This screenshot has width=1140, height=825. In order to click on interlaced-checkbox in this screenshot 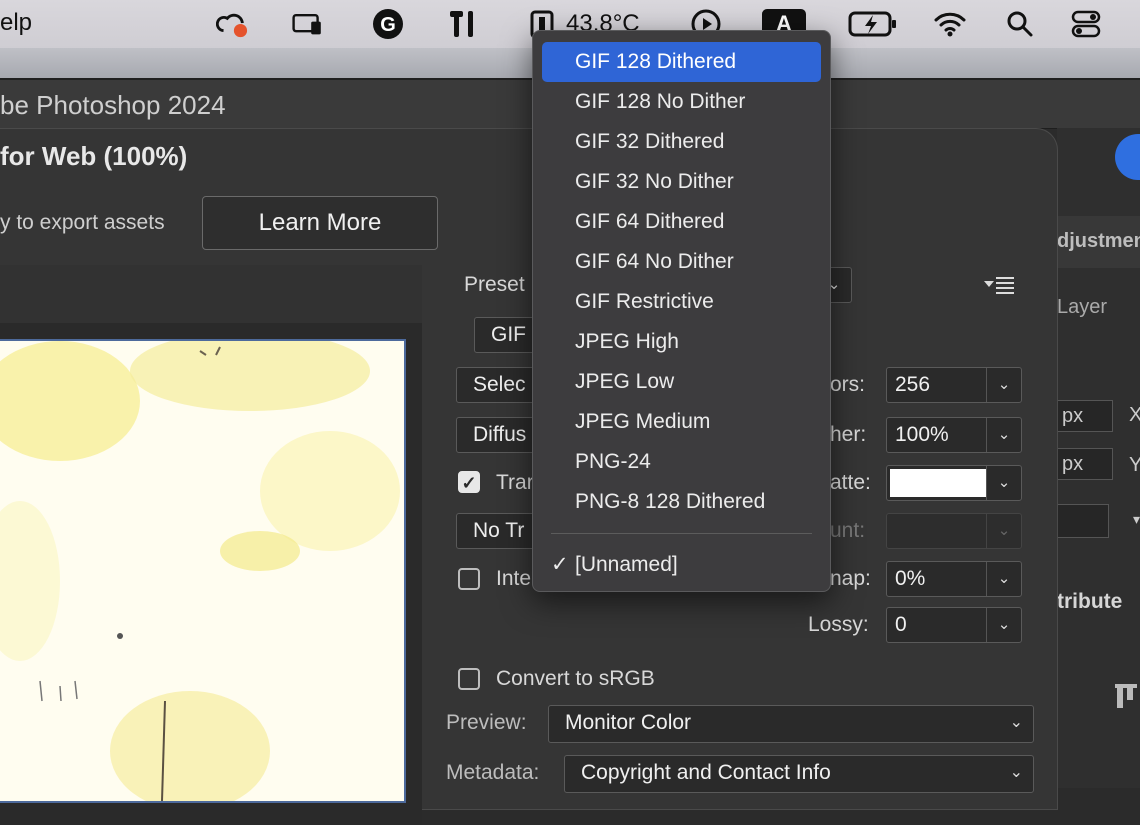, I will do `click(469, 579)`.